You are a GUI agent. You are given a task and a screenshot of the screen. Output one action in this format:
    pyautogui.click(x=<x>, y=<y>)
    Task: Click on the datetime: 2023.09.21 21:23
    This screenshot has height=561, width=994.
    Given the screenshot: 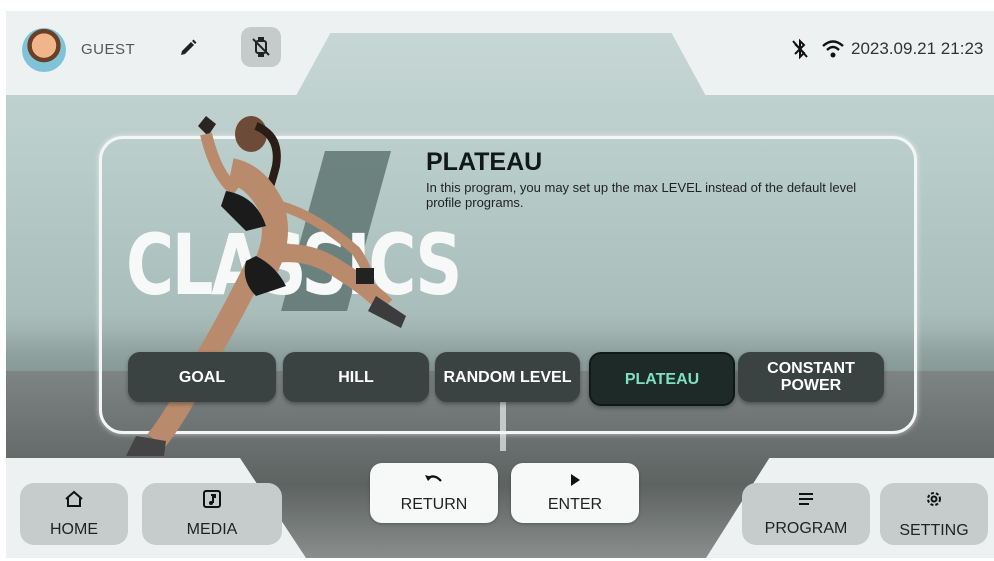 What is the action you would take?
    pyautogui.click(x=917, y=48)
    